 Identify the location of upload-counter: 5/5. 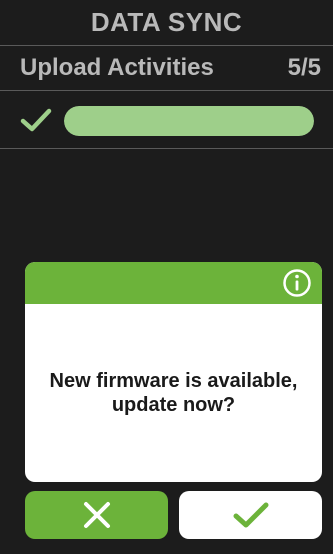
(304, 67).